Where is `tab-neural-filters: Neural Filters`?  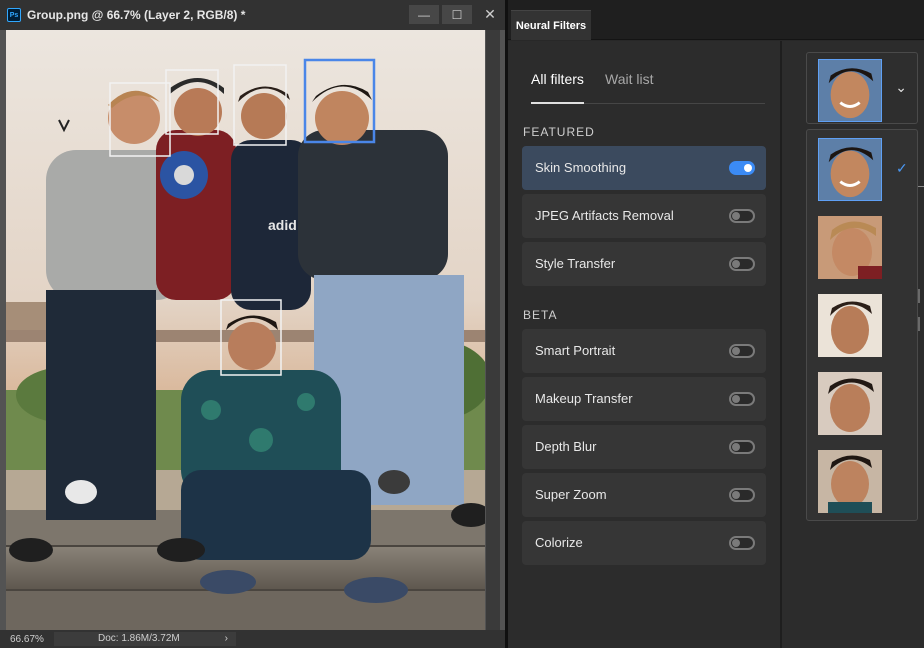
tab-neural-filters: Neural Filters is located at coordinates (551, 25).